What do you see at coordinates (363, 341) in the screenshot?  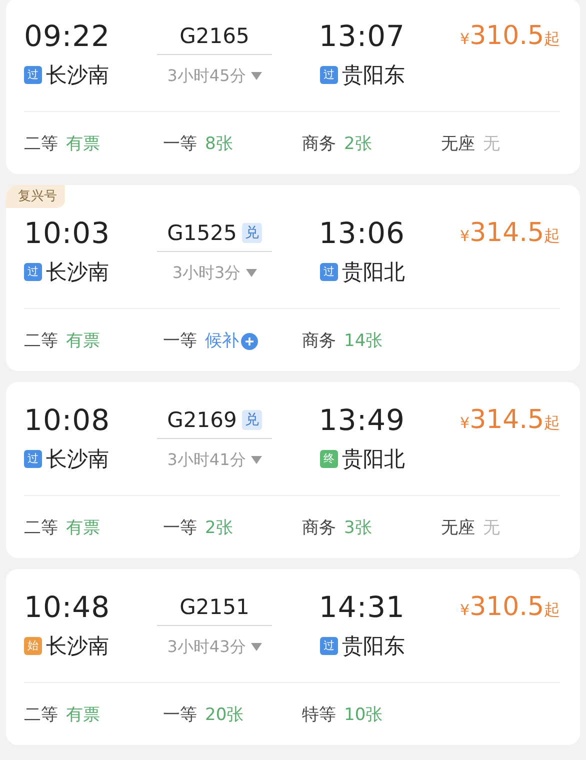 I see `seat-availability: 14张` at bounding box center [363, 341].